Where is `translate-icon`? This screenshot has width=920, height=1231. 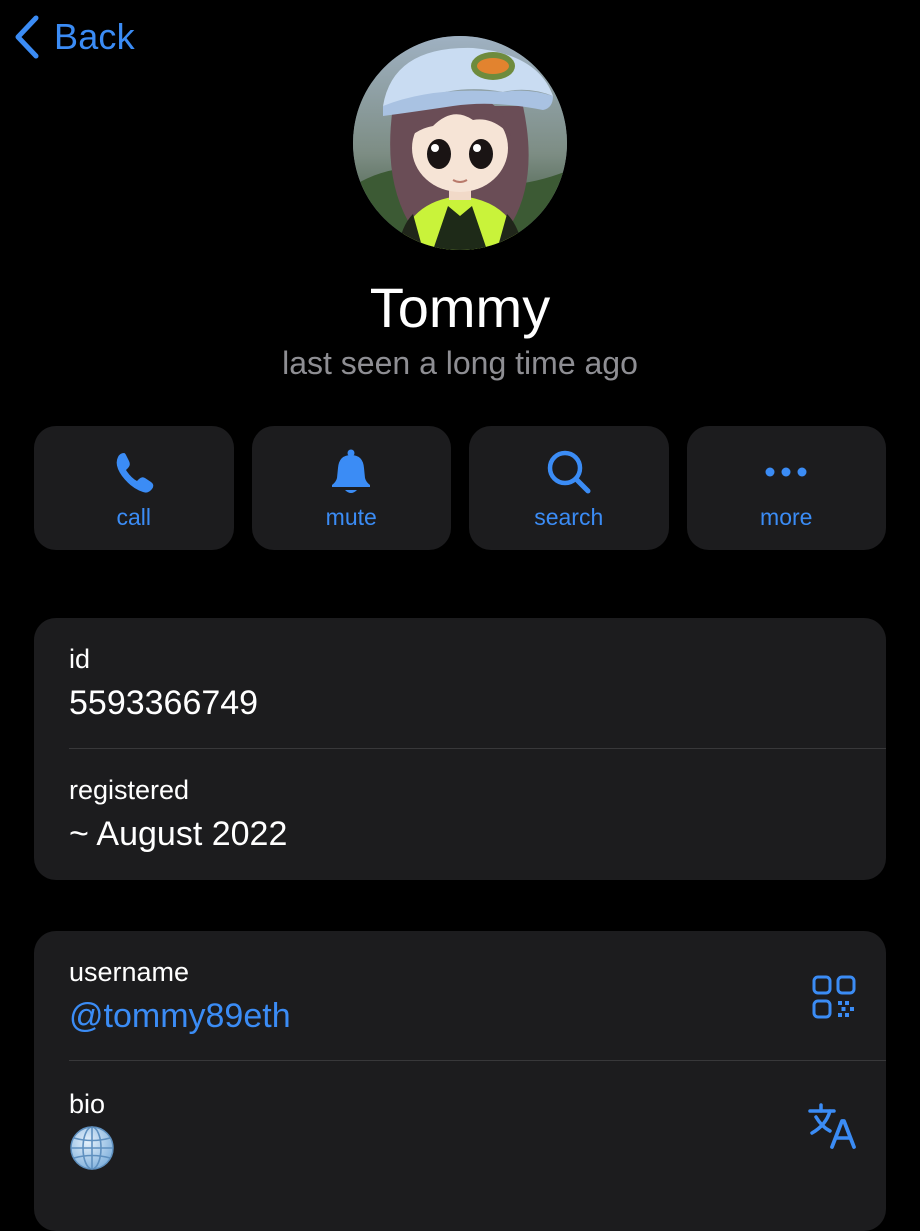
translate-icon is located at coordinates (832, 1126).